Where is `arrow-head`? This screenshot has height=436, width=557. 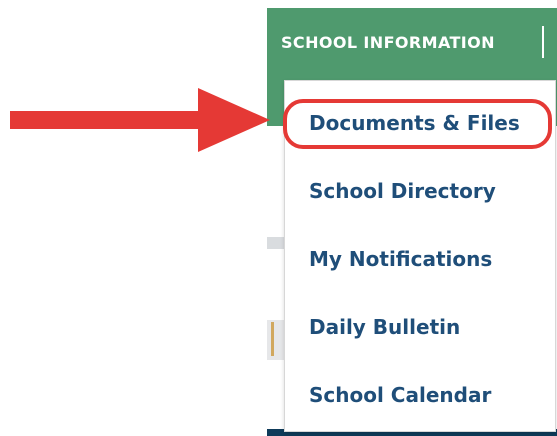 arrow-head is located at coordinates (234, 120).